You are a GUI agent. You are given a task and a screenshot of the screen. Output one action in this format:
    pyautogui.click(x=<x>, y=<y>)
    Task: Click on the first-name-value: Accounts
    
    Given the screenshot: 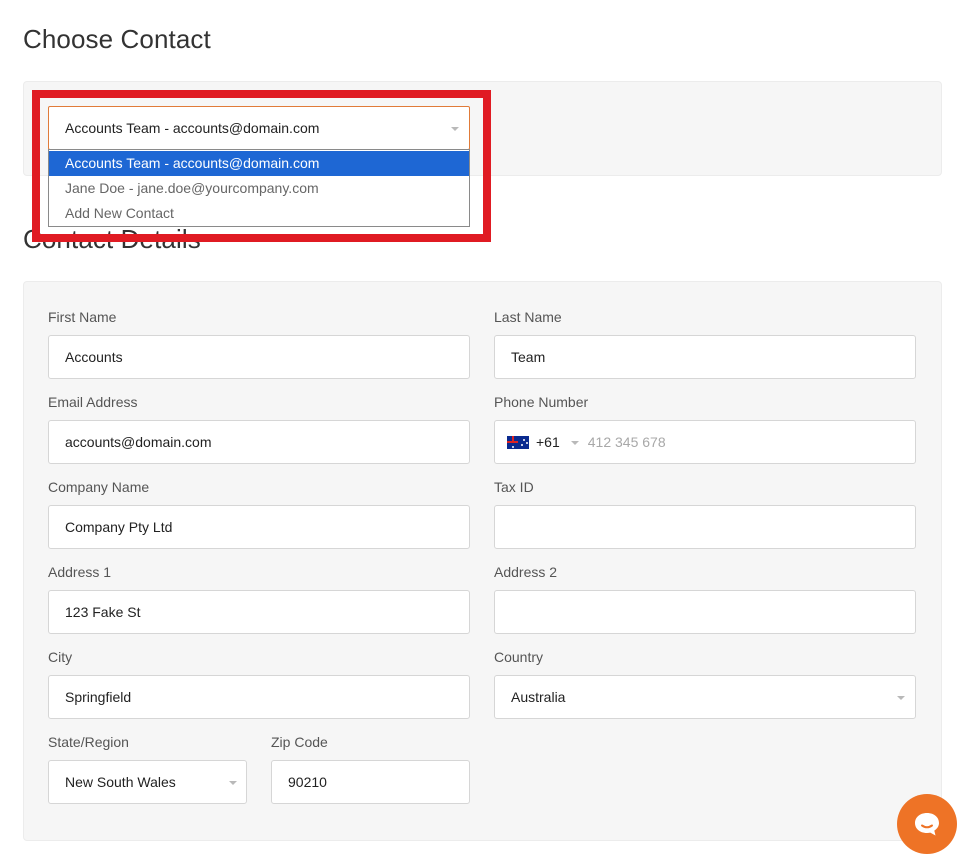 What is the action you would take?
    pyautogui.click(x=94, y=357)
    